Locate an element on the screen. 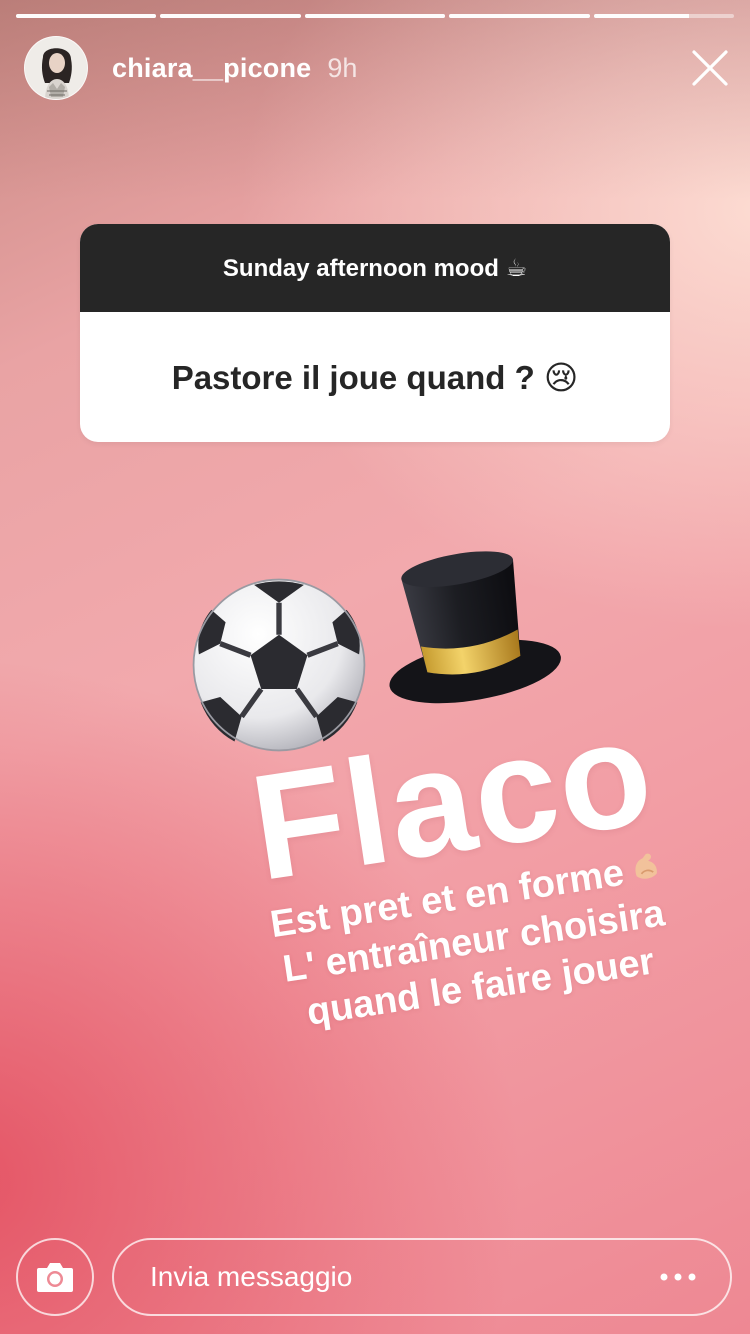 The height and width of the screenshot is (1334, 750). profile-photo-icon is located at coordinates (56, 68).